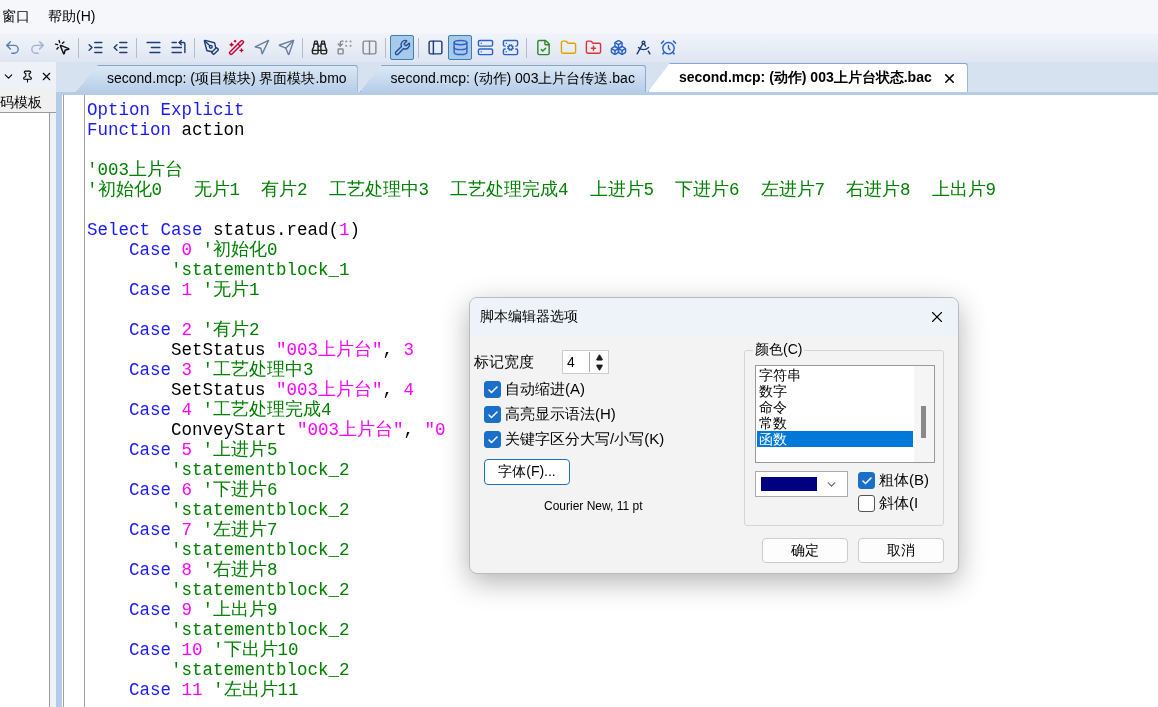  What do you see at coordinates (485, 47) in the screenshot?
I see `server-icon` at bounding box center [485, 47].